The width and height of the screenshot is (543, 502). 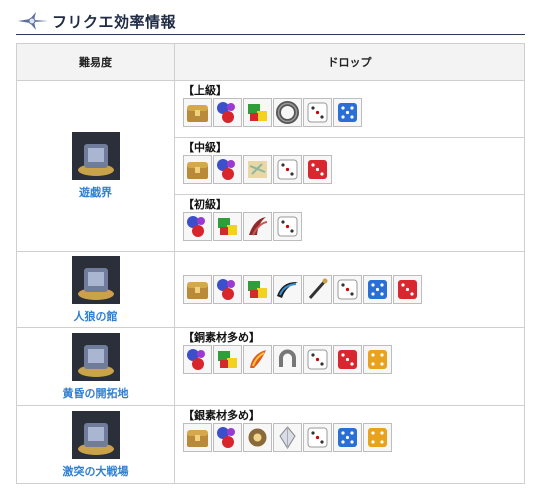 I want to click on wand-icon, so click(x=317, y=289).